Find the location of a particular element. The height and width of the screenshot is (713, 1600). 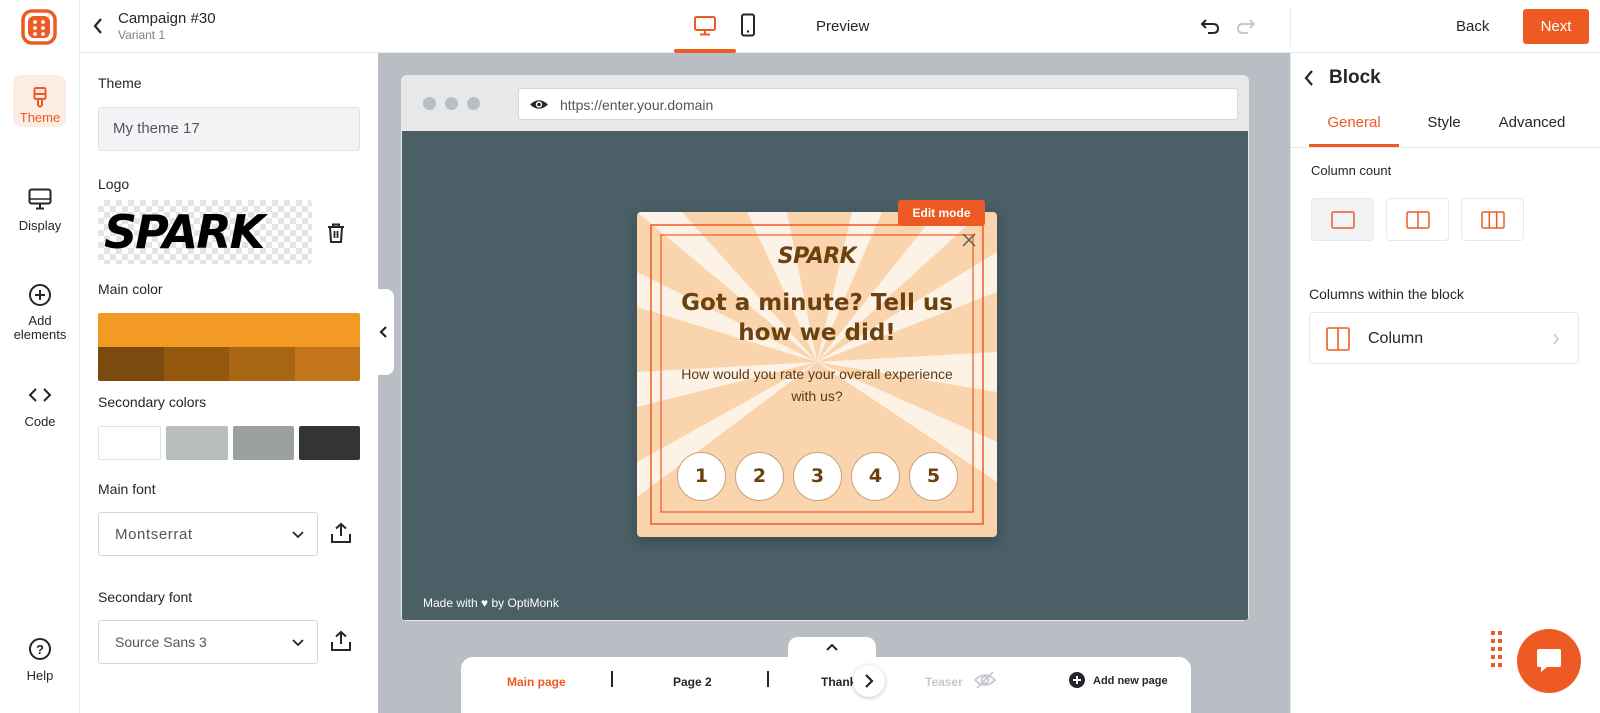

add-page-icon is located at coordinates (1077, 680).